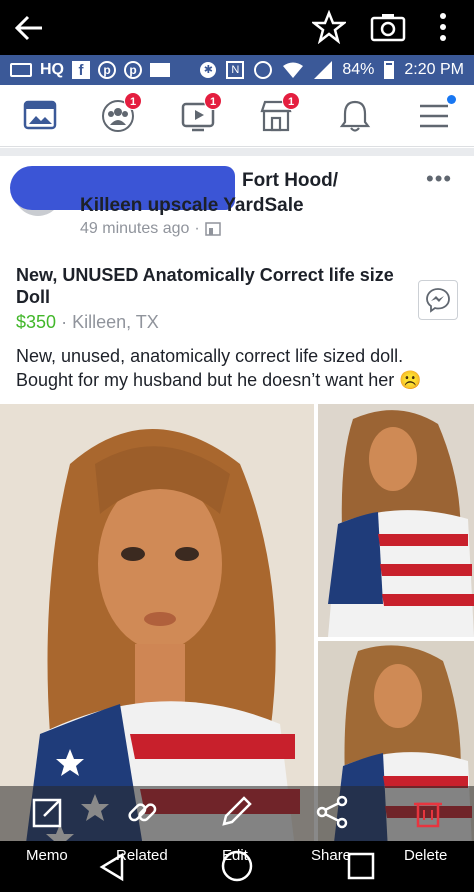  Describe the element at coordinates (160, 70) in the screenshot. I see `mail-icon` at that location.